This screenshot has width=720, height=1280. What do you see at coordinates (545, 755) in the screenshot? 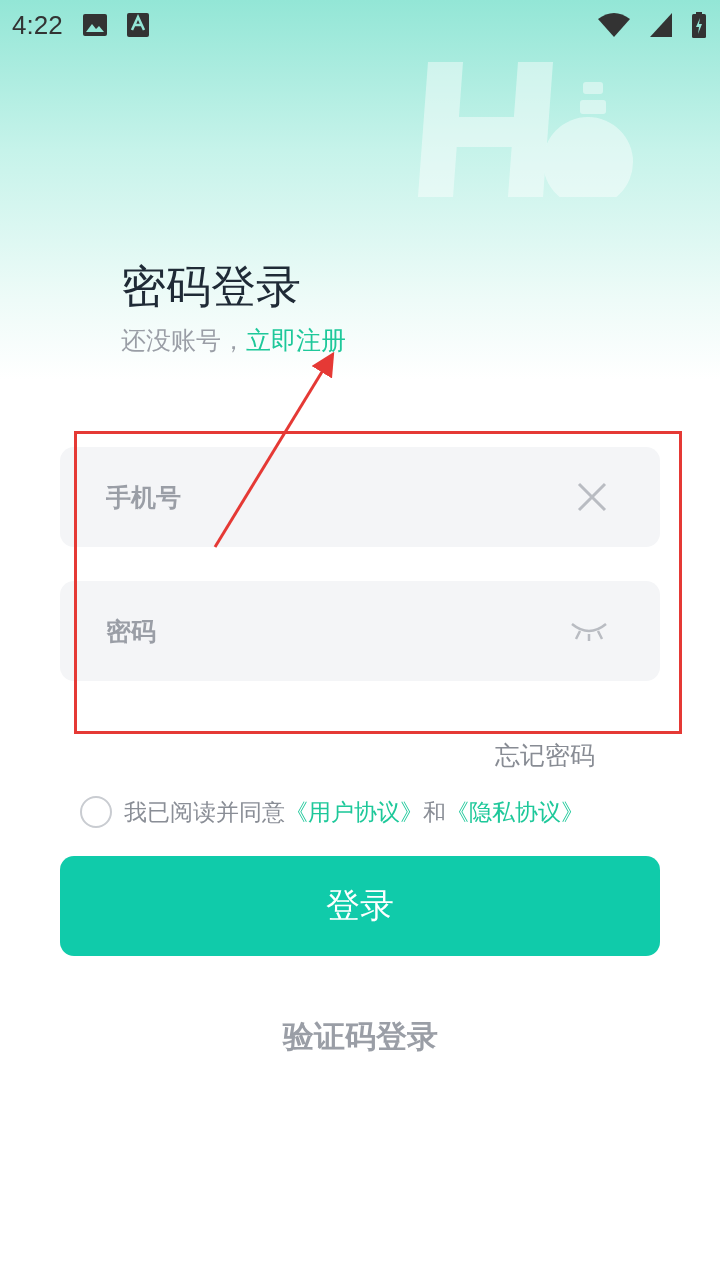
I see `forgot-password-link: 忘记密码` at bounding box center [545, 755].